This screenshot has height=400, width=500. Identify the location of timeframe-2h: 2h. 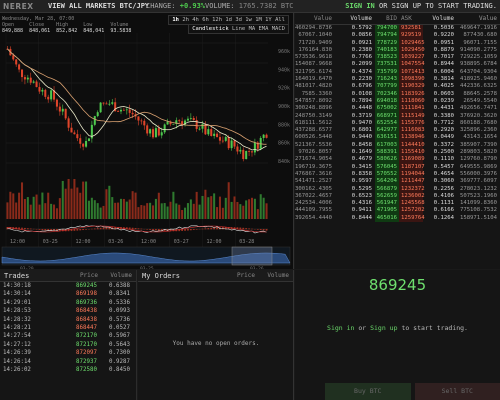
(187, 20).